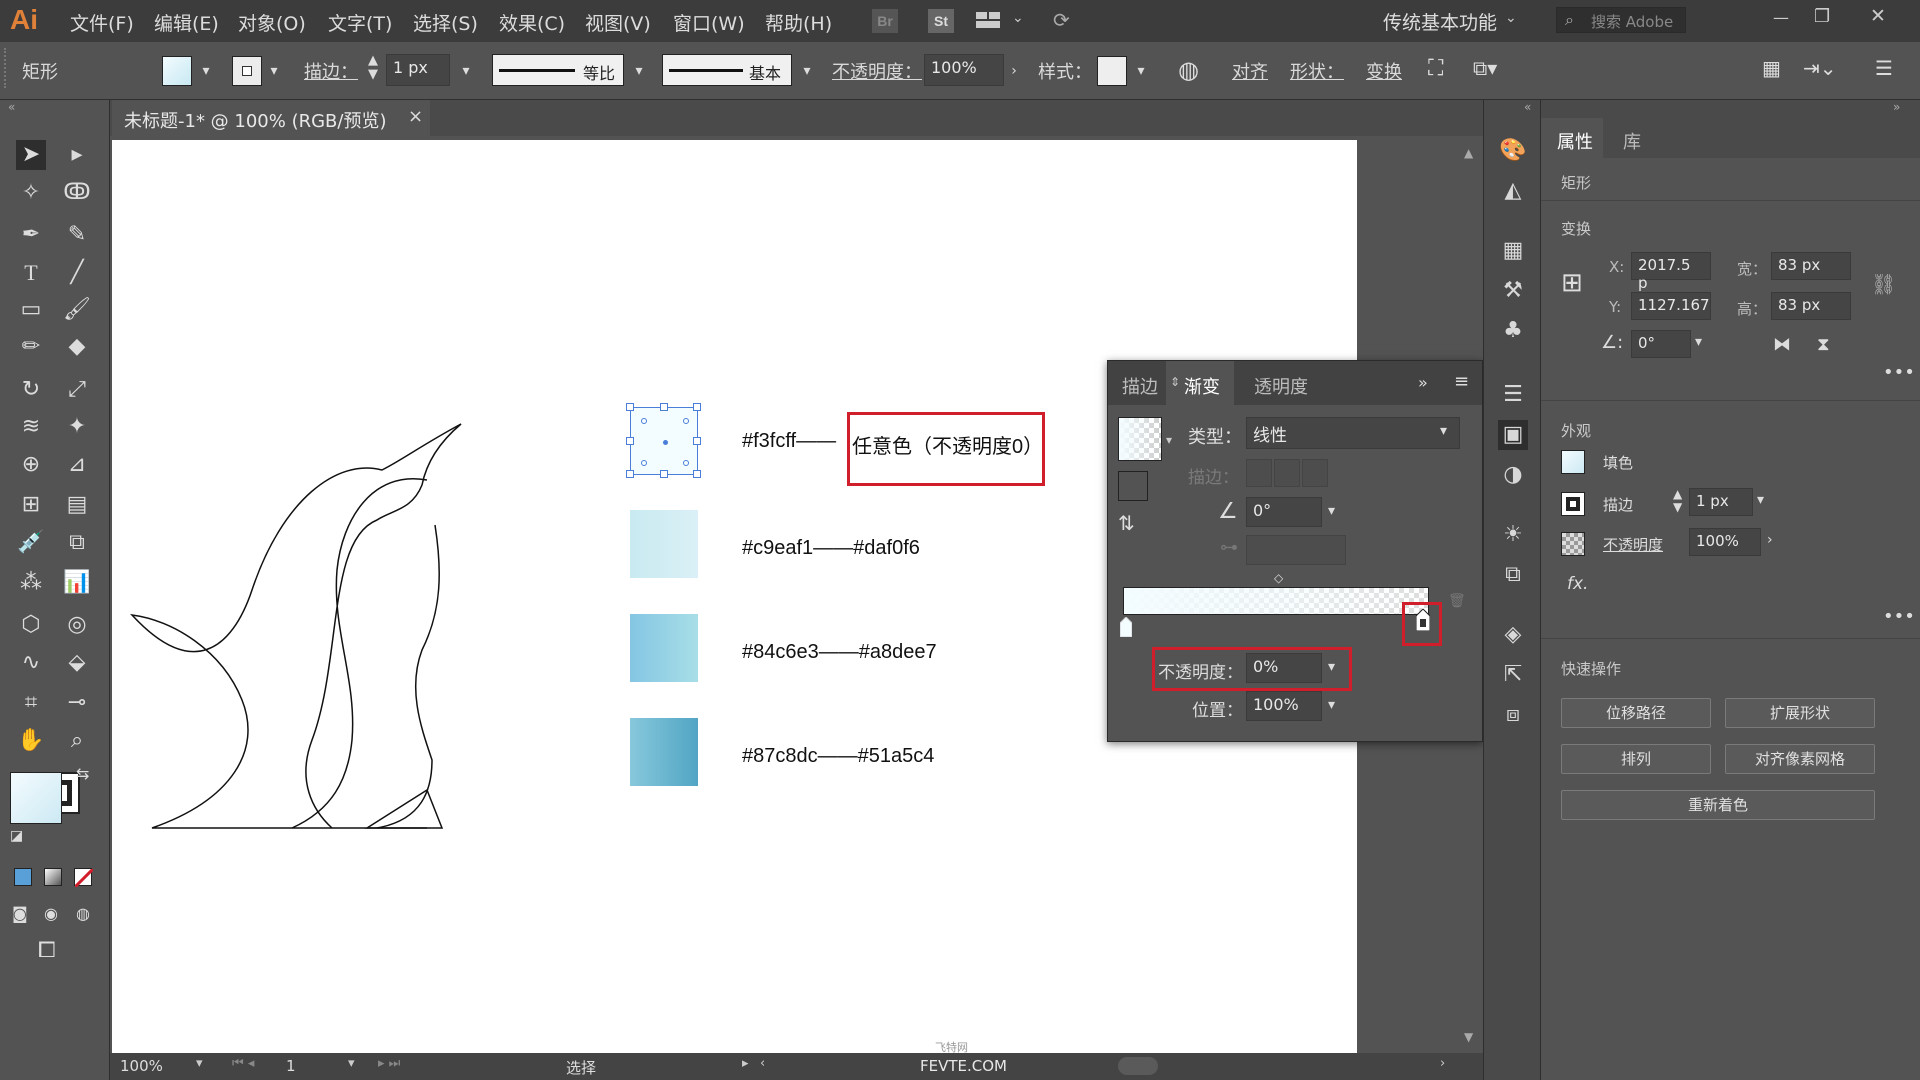  What do you see at coordinates (1782, 344) in the screenshot?
I see `flip-horizontal-icon: ⧓` at bounding box center [1782, 344].